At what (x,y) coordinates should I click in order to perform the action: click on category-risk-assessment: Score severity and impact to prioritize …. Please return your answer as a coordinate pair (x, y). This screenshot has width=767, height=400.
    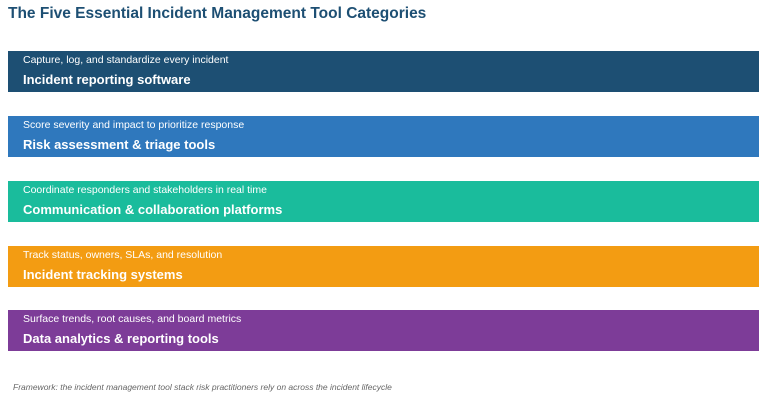
    Looking at the image, I should click on (383, 136).